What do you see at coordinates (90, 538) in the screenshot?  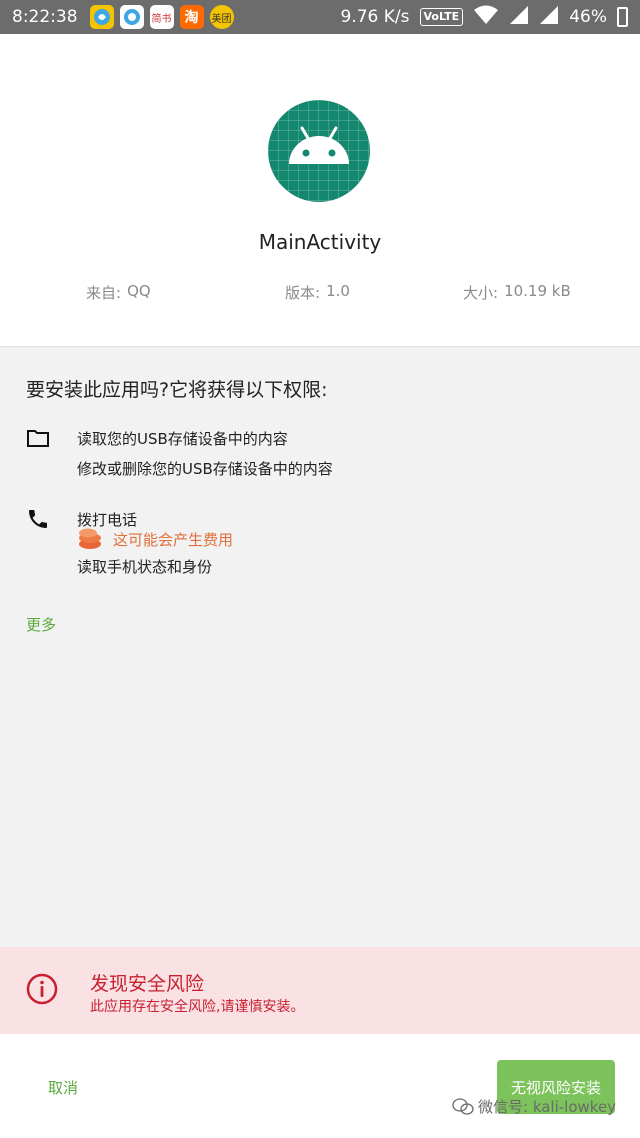 I see `coins-icon` at bounding box center [90, 538].